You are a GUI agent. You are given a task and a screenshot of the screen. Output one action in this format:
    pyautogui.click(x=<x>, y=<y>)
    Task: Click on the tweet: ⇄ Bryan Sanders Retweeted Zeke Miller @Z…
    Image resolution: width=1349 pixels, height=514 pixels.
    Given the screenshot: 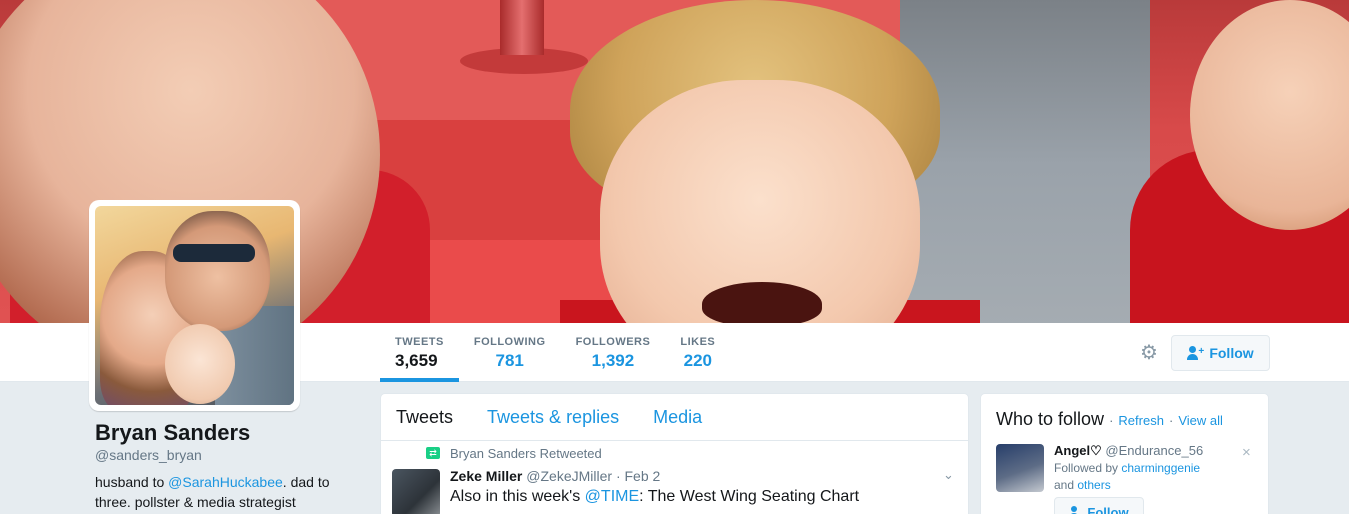 What is the action you would take?
    pyautogui.click(x=674, y=453)
    